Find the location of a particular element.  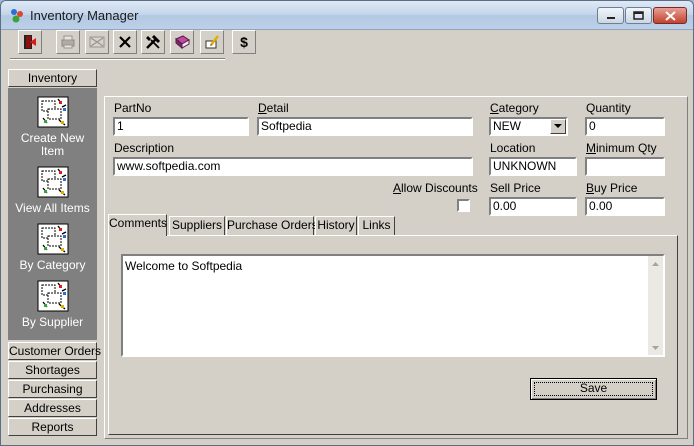

comments-text: Welcome to Softpedia is located at coordinates (184, 266).